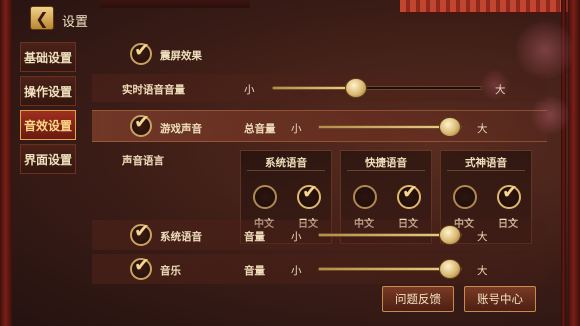  Describe the element at coordinates (386, 163) in the screenshot. I see `group-title: 快捷语音` at that location.